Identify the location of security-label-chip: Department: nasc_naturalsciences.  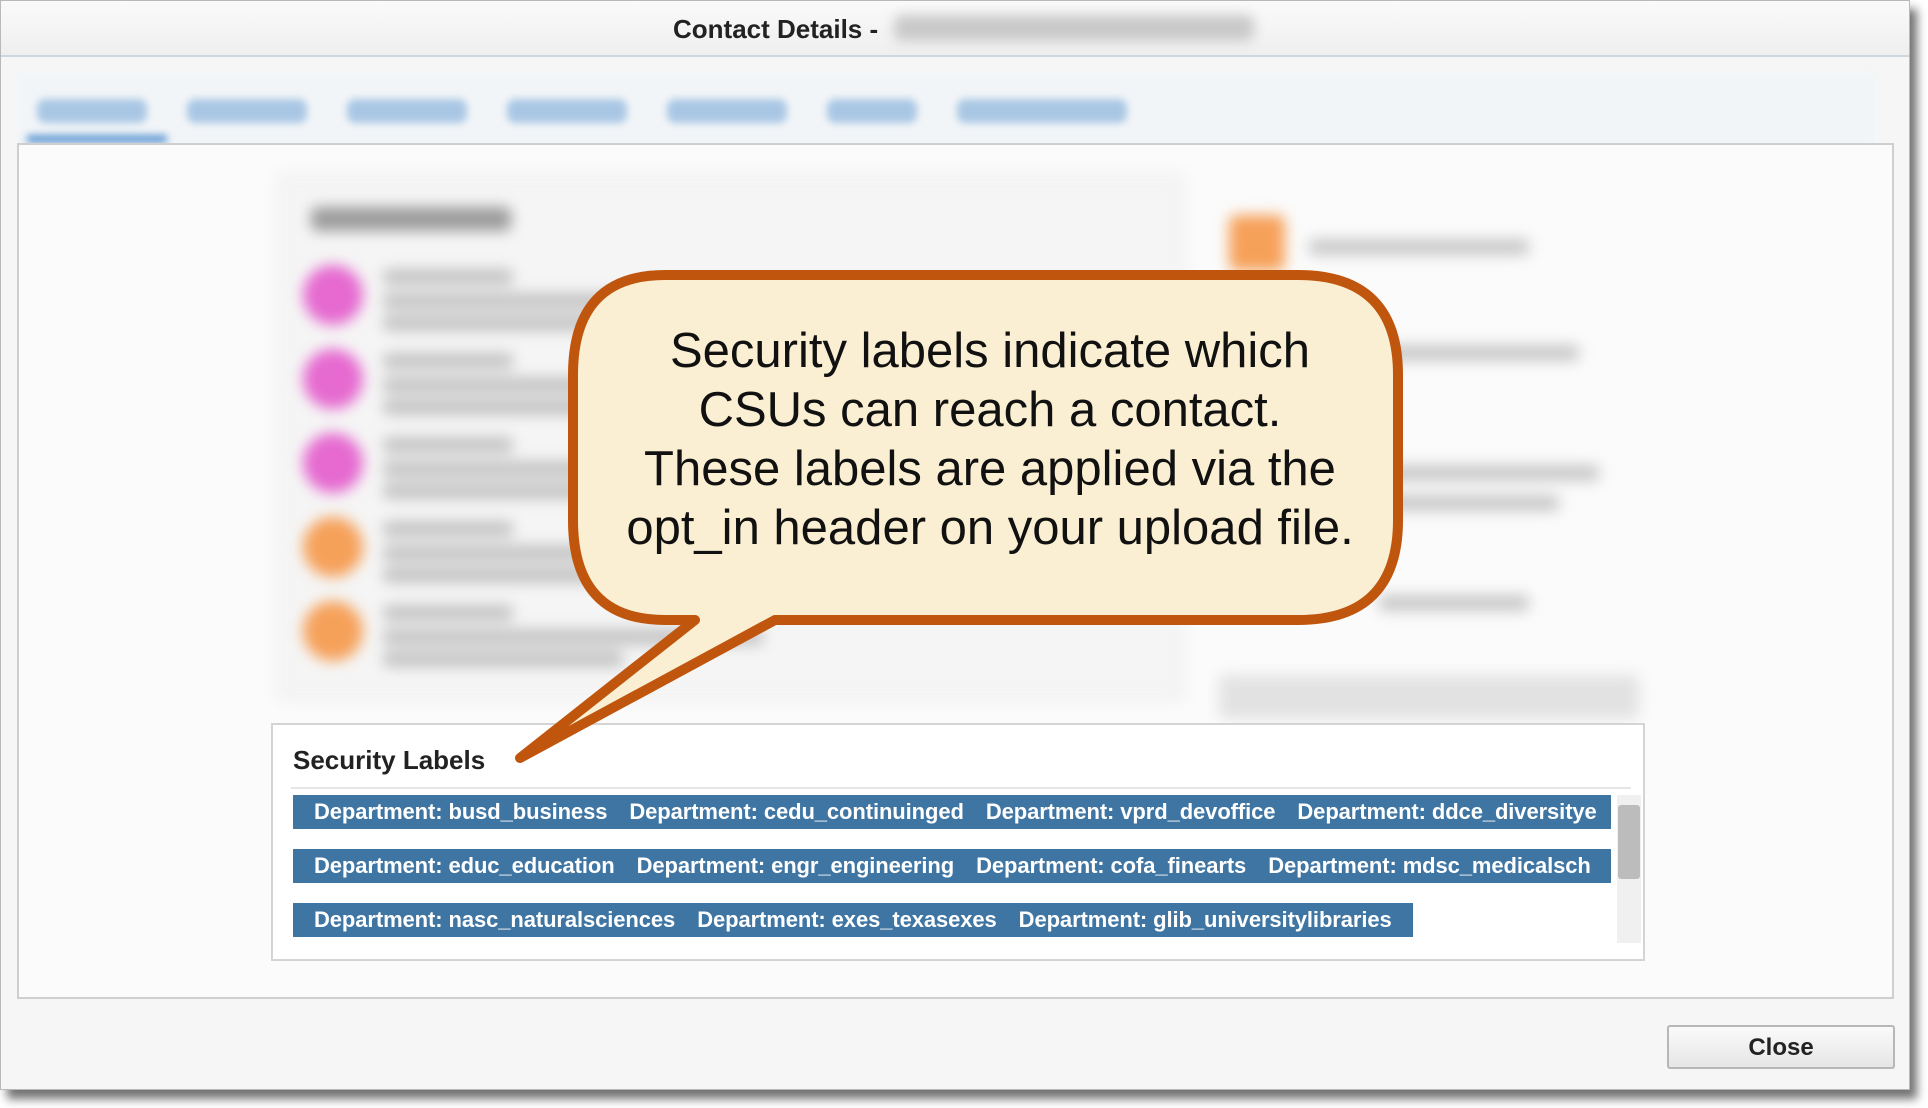
(495, 919).